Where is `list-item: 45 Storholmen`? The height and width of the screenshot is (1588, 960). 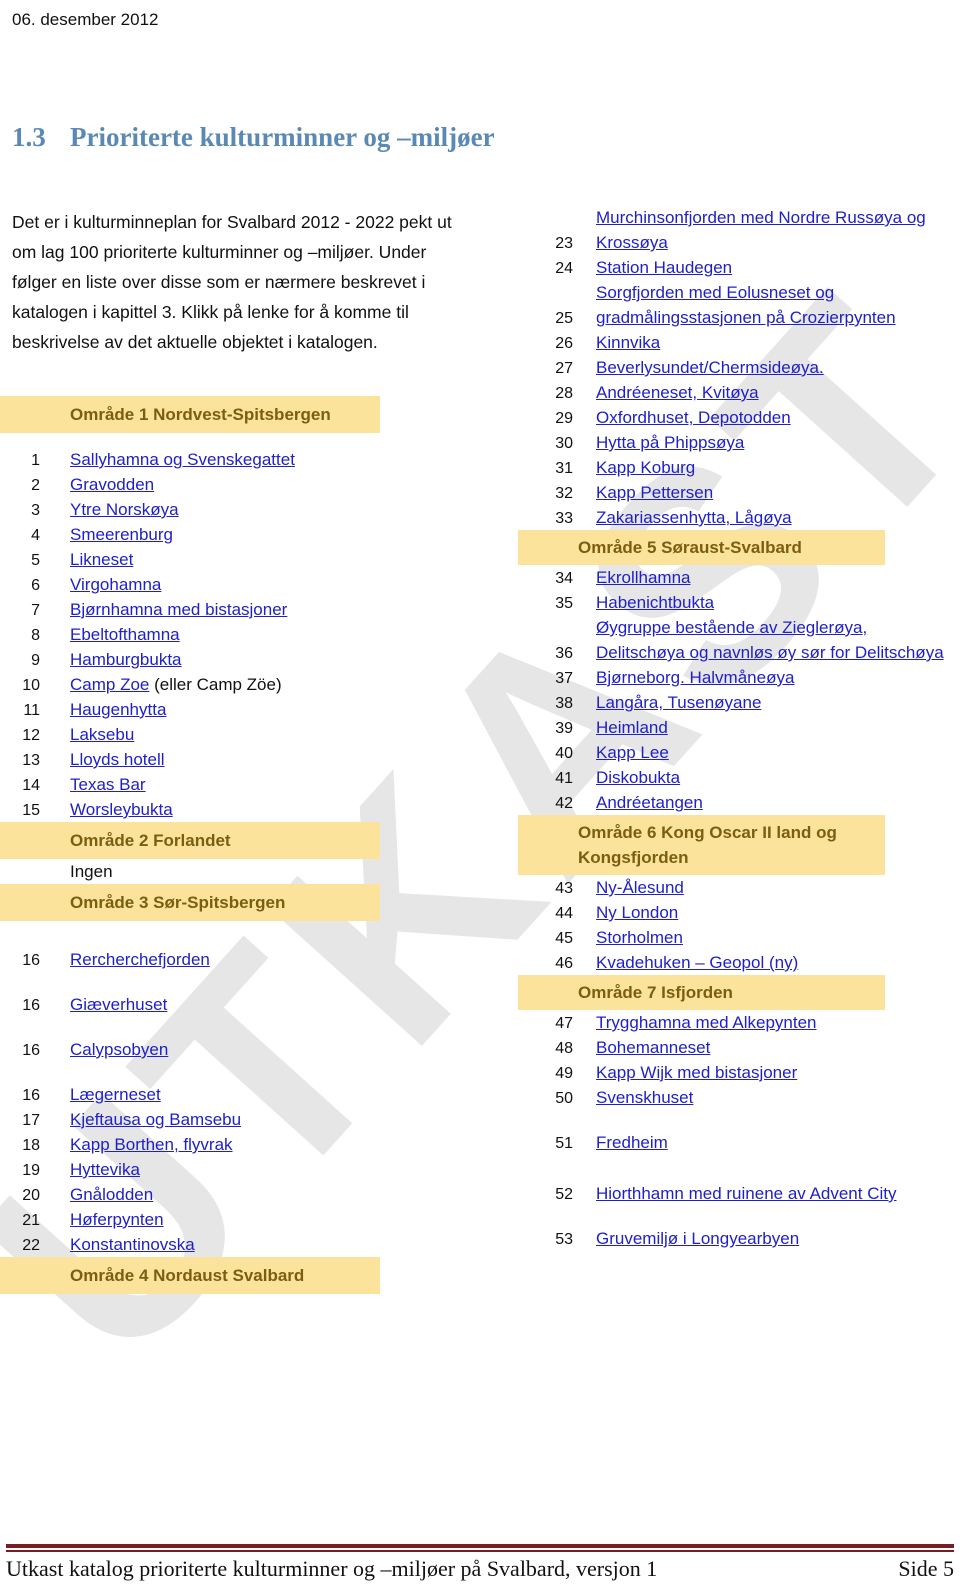
list-item: 45 Storholmen is located at coordinates (739, 937).